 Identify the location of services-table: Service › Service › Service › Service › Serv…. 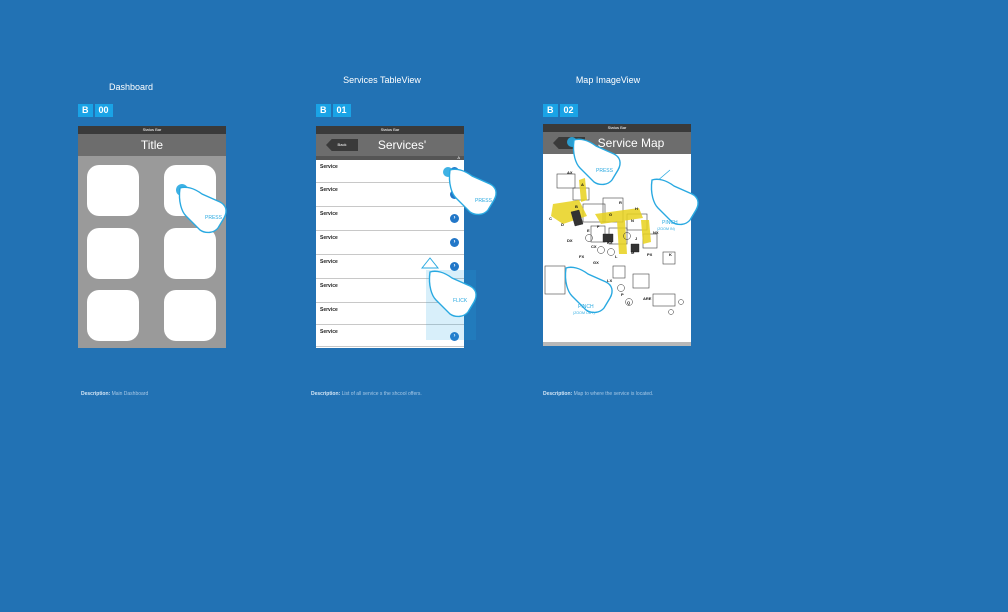
(390, 253).